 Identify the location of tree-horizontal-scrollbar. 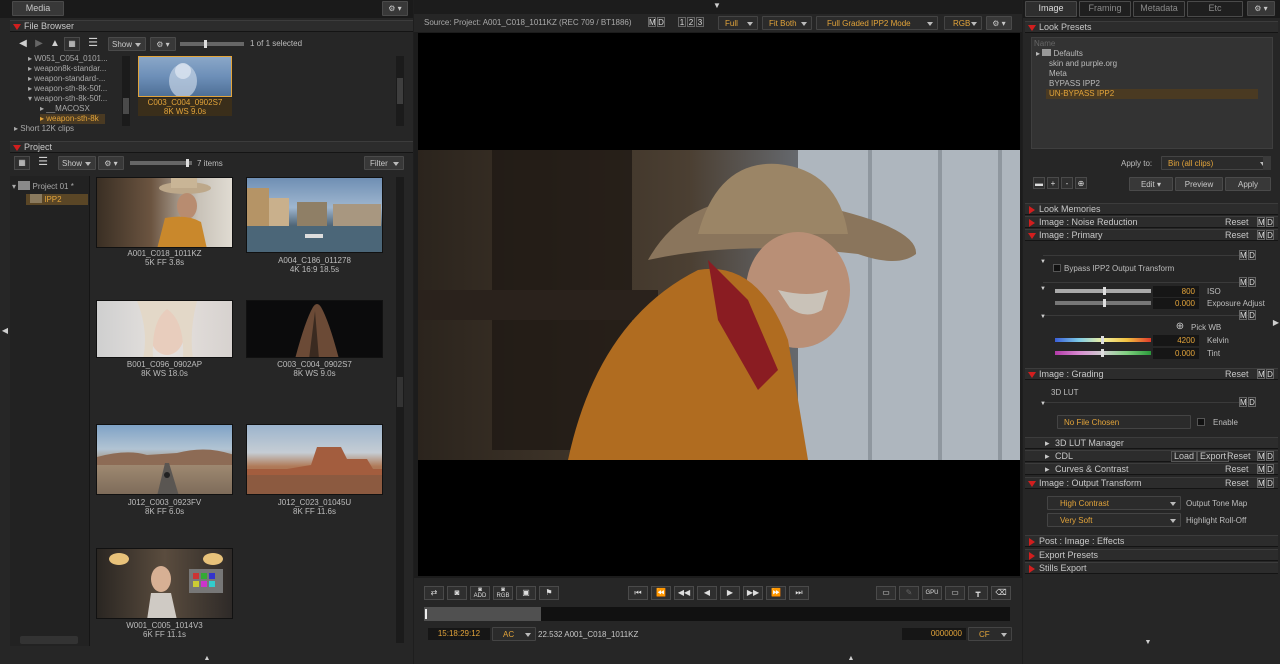
(49, 640).